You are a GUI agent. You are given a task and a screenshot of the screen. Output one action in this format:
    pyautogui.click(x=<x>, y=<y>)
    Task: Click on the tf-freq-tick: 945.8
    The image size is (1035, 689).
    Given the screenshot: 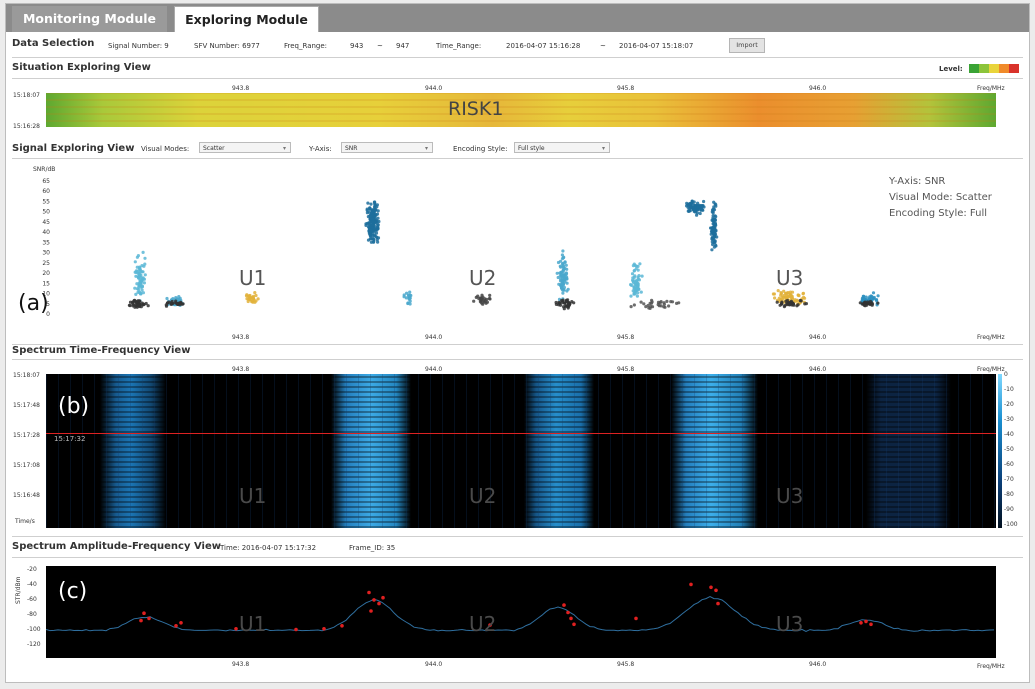 What is the action you would take?
    pyautogui.click(x=626, y=369)
    